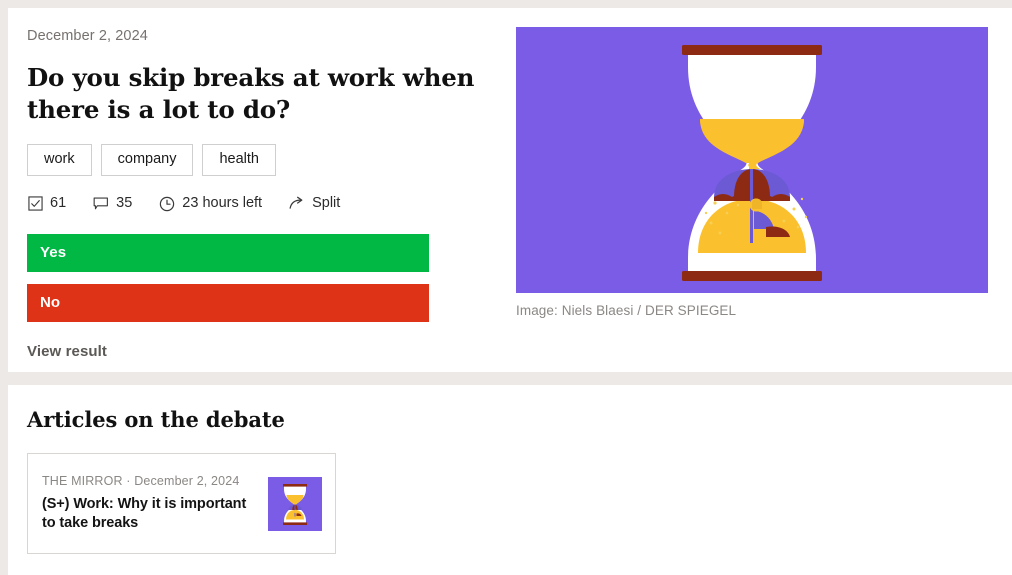 The width and height of the screenshot is (1012, 575). I want to click on image-caption: Image: Niels Blaesi / DER SPIEGEL, so click(626, 310).